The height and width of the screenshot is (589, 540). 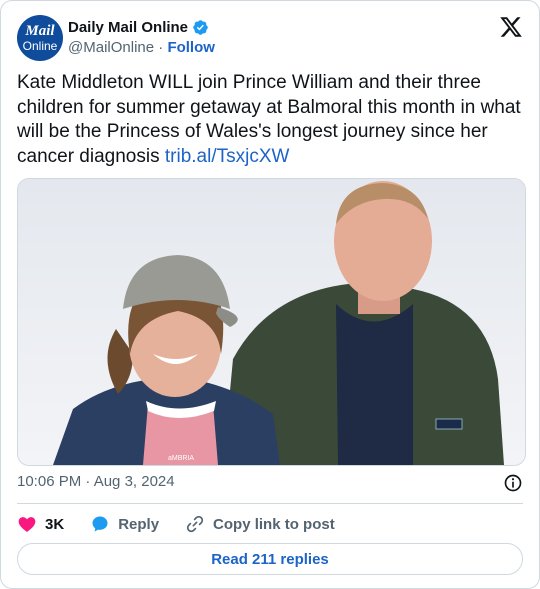 I want to click on reply-label: Reply, so click(x=139, y=524).